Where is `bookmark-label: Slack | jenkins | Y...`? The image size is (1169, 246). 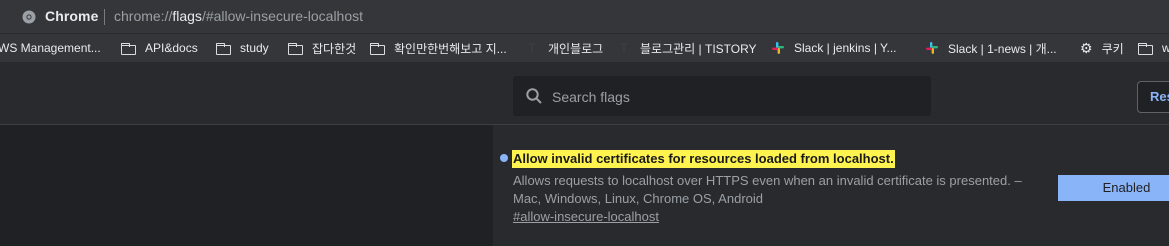
bookmark-label: Slack | jenkins | Y... is located at coordinates (845, 48).